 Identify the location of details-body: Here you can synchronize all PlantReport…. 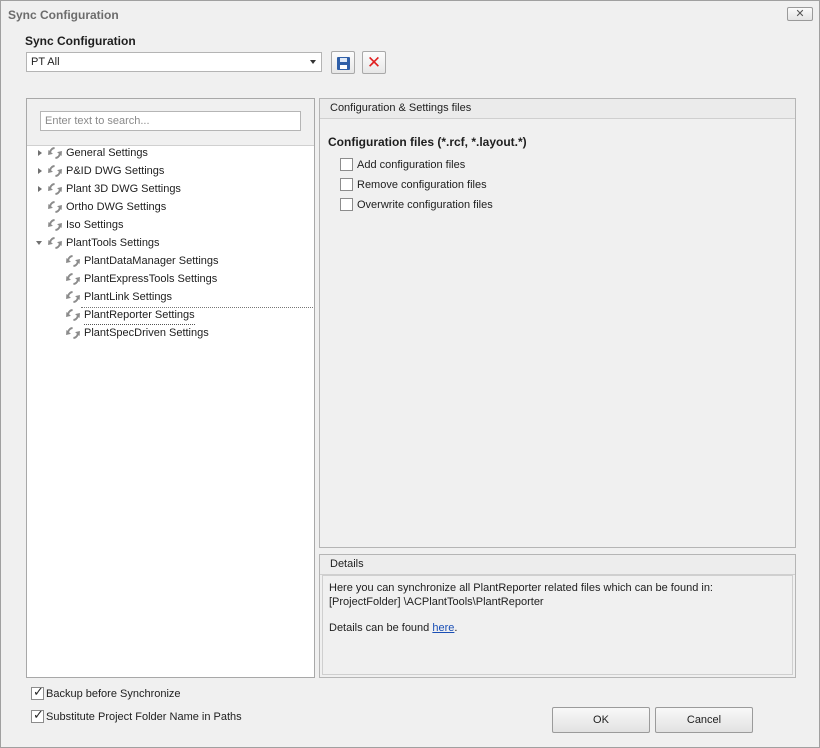
(557, 625).